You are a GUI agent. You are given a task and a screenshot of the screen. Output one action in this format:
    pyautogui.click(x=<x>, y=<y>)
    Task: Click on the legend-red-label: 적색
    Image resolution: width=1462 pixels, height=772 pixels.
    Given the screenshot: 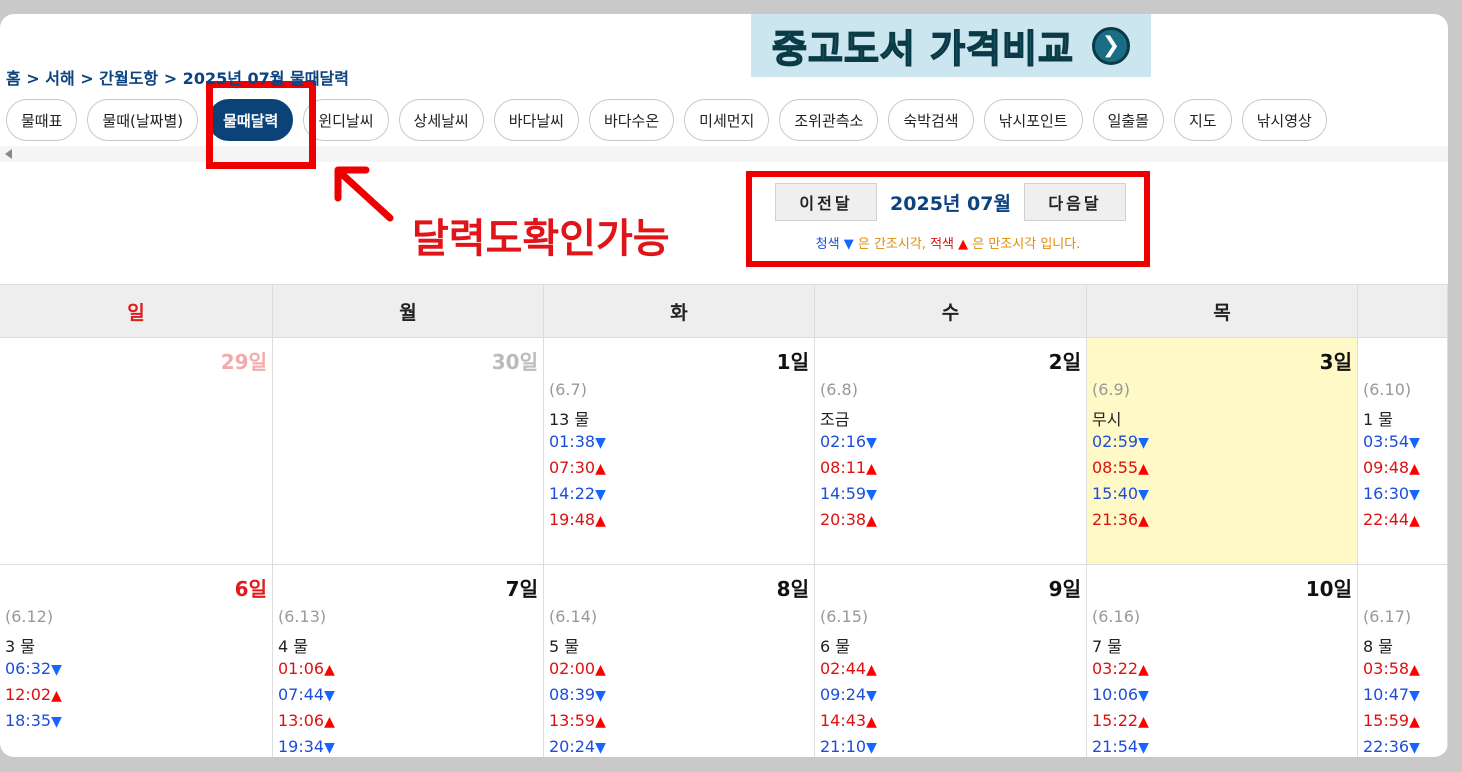 What is the action you would take?
    pyautogui.click(x=942, y=244)
    